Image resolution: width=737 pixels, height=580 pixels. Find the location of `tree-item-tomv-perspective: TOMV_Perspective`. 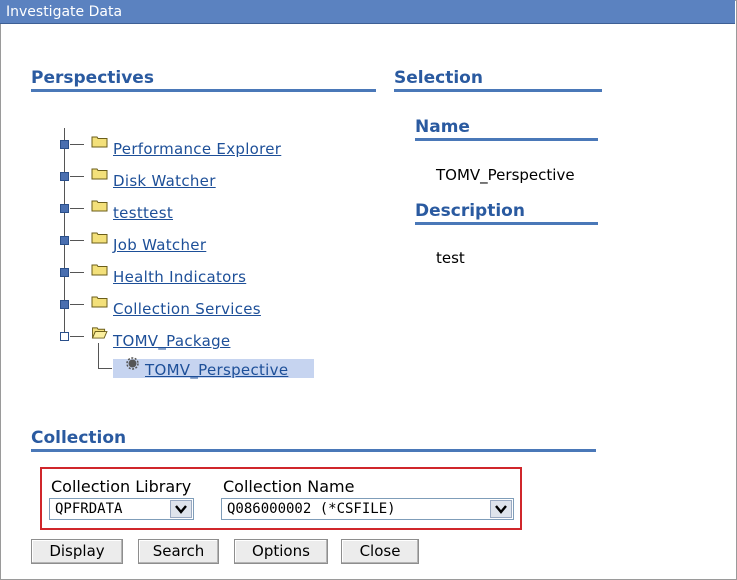

tree-item-tomv-perspective: TOMV_Perspective is located at coordinates (216, 370).